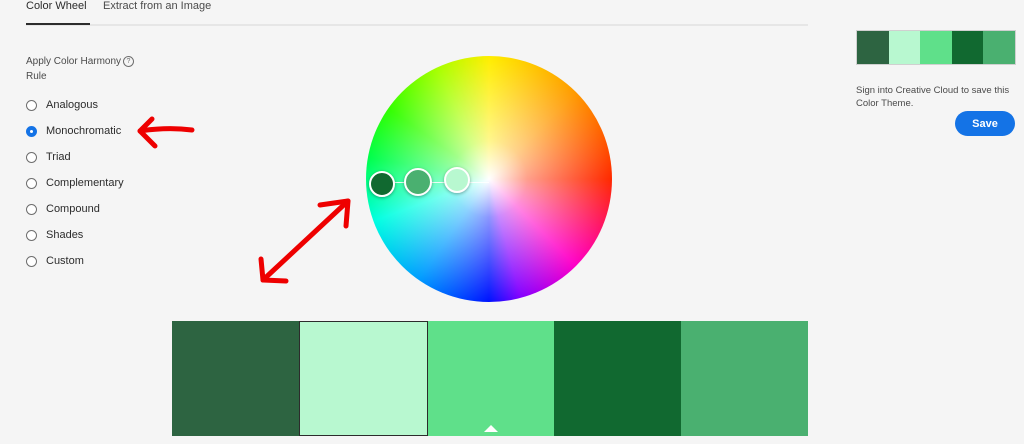 The width and height of the screenshot is (1024, 444). What do you see at coordinates (490, 428) in the screenshot?
I see `caret-up-icon` at bounding box center [490, 428].